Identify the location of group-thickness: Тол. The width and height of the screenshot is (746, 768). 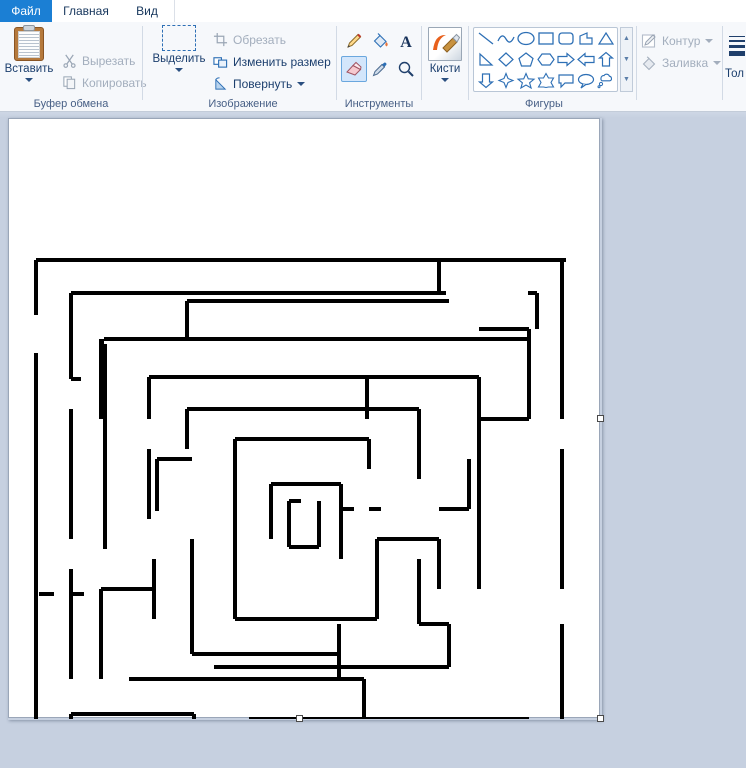
(734, 67).